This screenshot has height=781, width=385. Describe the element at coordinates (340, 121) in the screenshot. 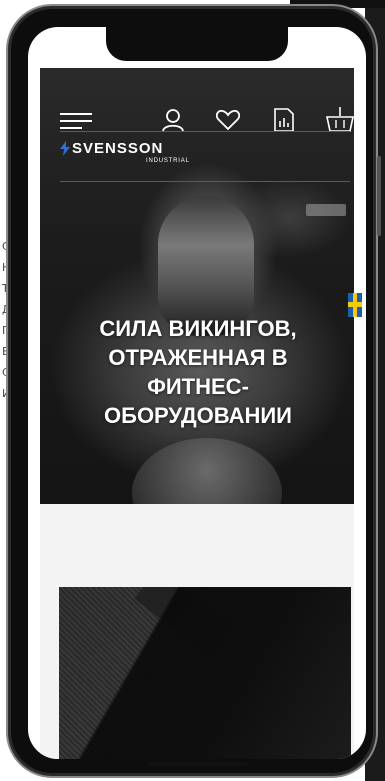

I see `basket-icon` at that location.